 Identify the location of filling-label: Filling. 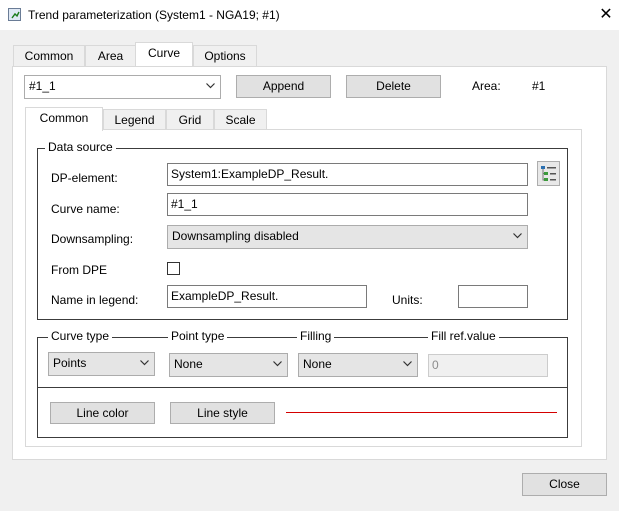
(316, 336).